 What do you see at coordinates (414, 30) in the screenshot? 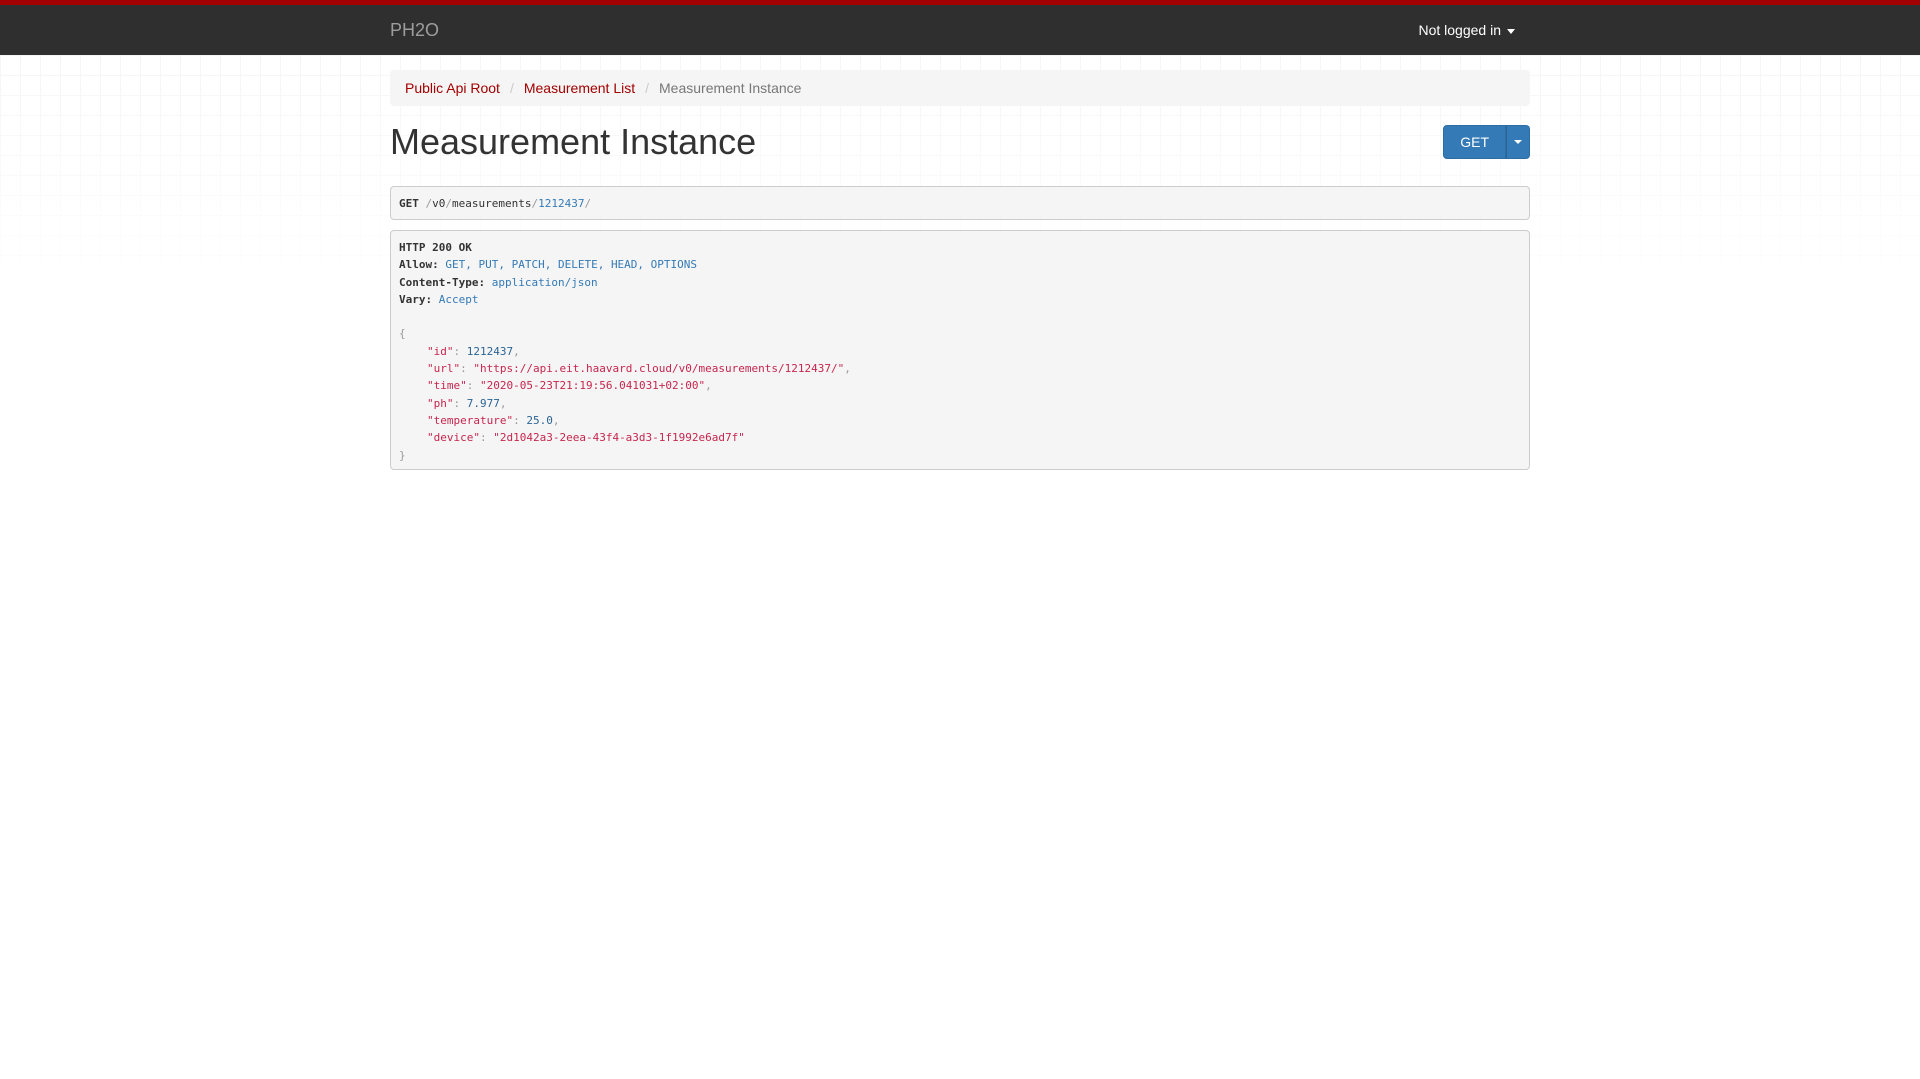
I see `brand-link: PH2O` at bounding box center [414, 30].